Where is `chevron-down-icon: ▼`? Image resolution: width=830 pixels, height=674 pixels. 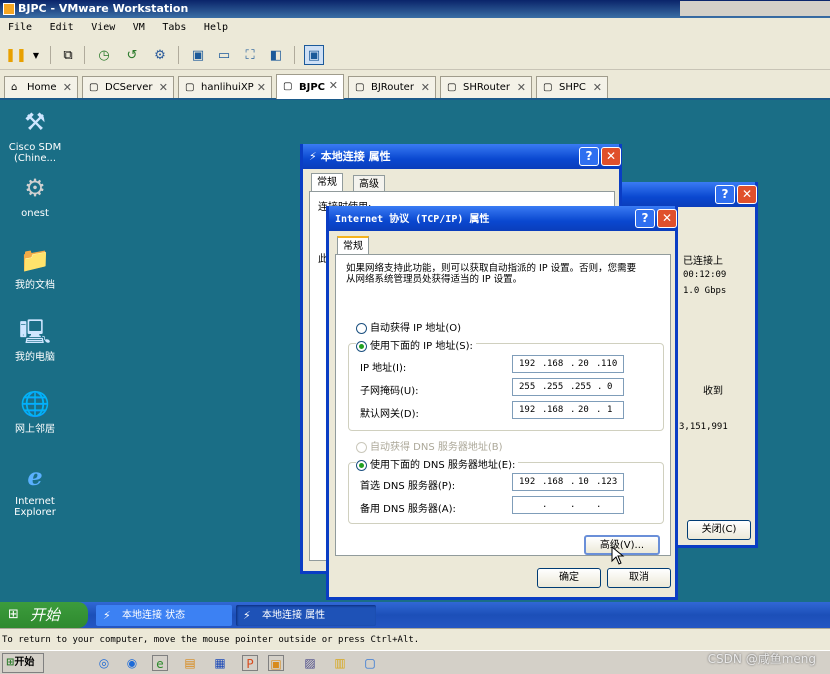
chevron-down-icon: ▼ is located at coordinates (36, 55).